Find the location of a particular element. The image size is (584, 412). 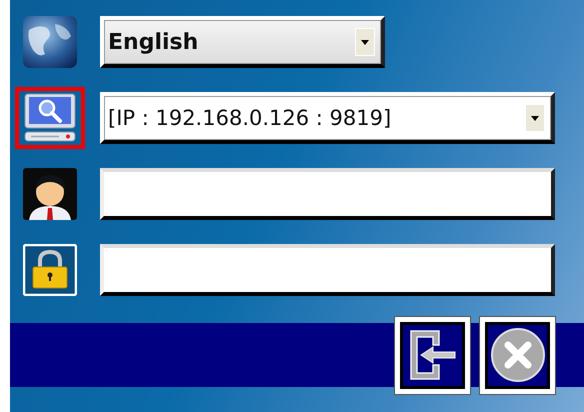

username-field is located at coordinates (327, 194).